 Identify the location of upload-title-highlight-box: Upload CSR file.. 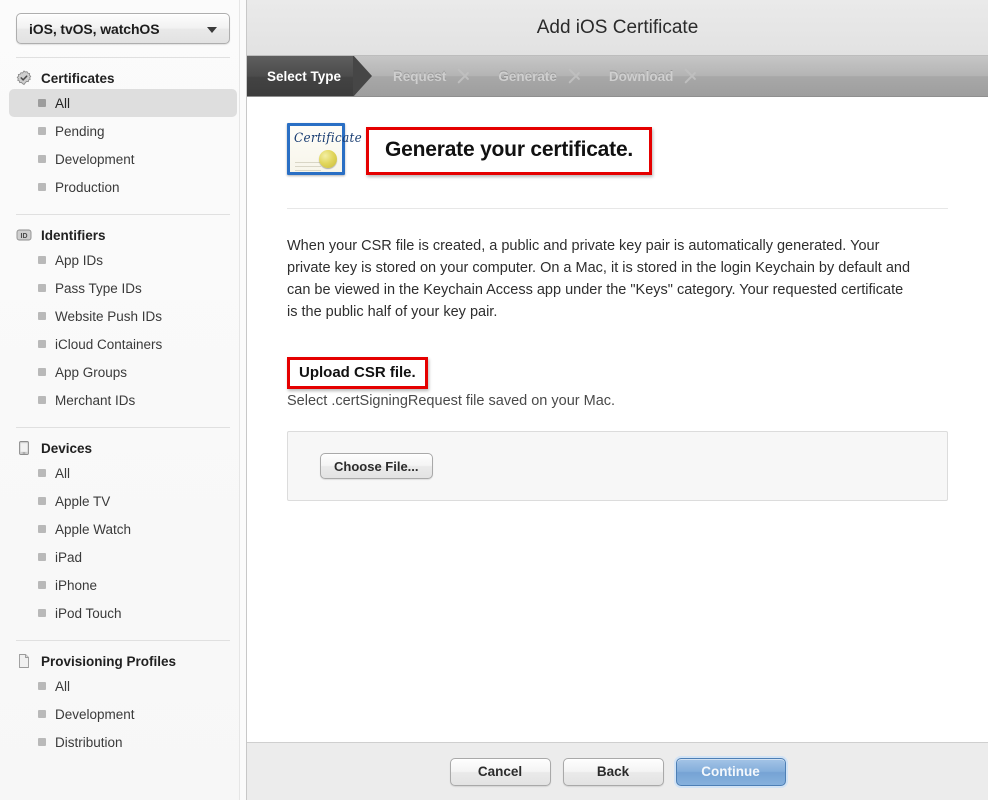
(357, 373).